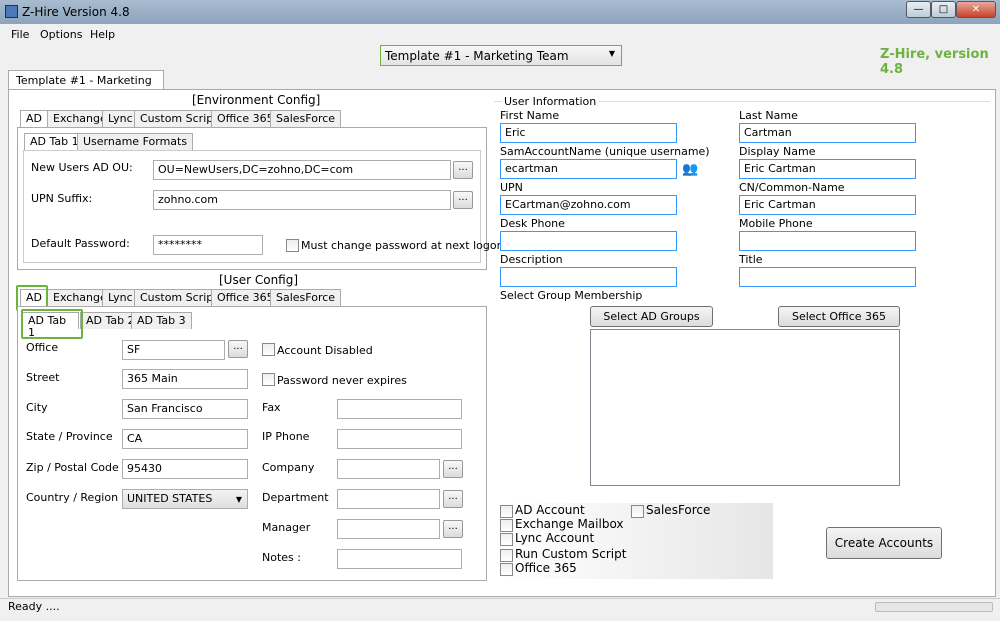  What do you see at coordinates (69, 436) in the screenshot?
I see `state-label: State / Province` at bounding box center [69, 436].